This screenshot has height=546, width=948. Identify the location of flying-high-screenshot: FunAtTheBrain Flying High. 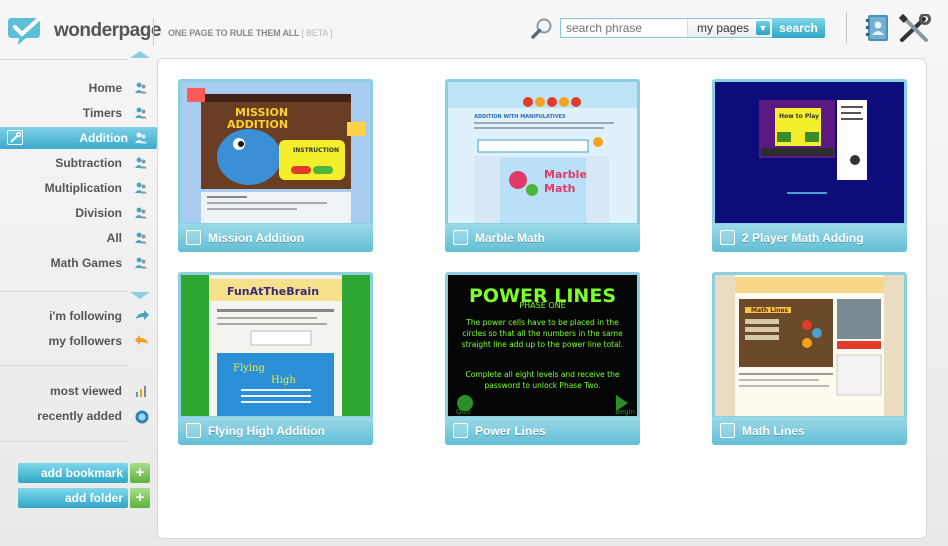
(275, 345).